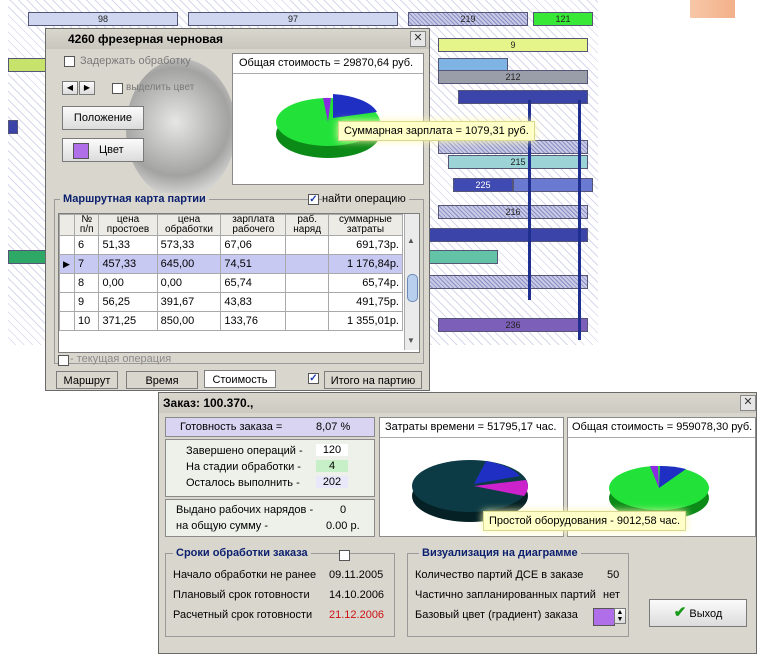 The image size is (757, 654). Describe the element at coordinates (128, 264) in the screenshot. I see `cell: 457,33` at that location.